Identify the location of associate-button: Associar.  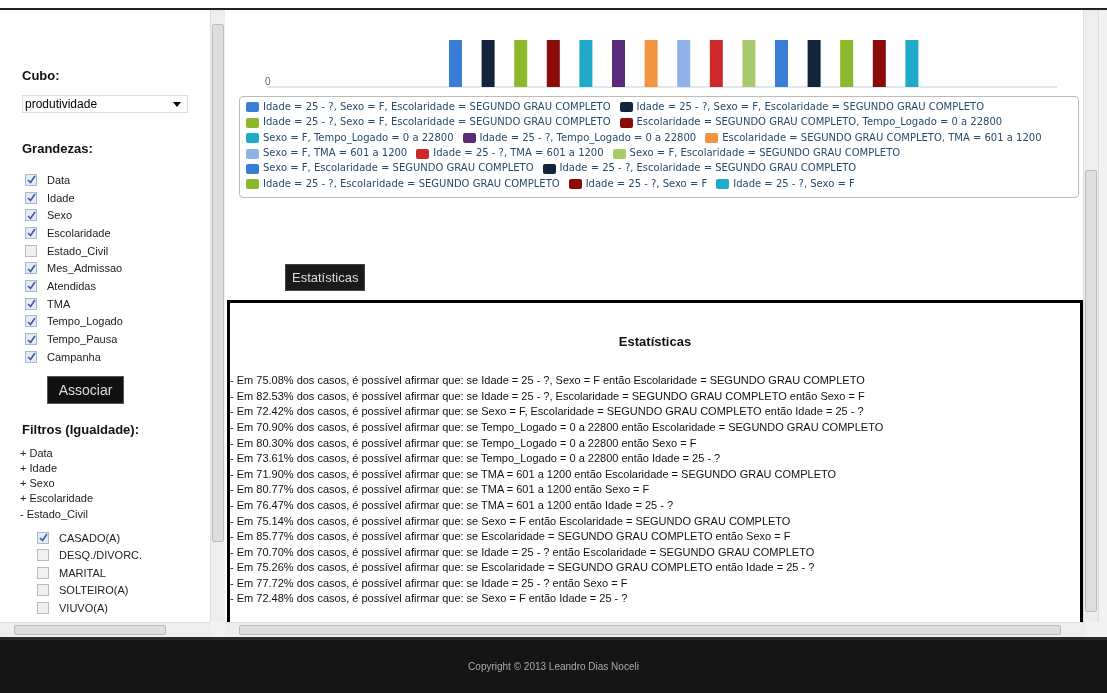
(85, 389).